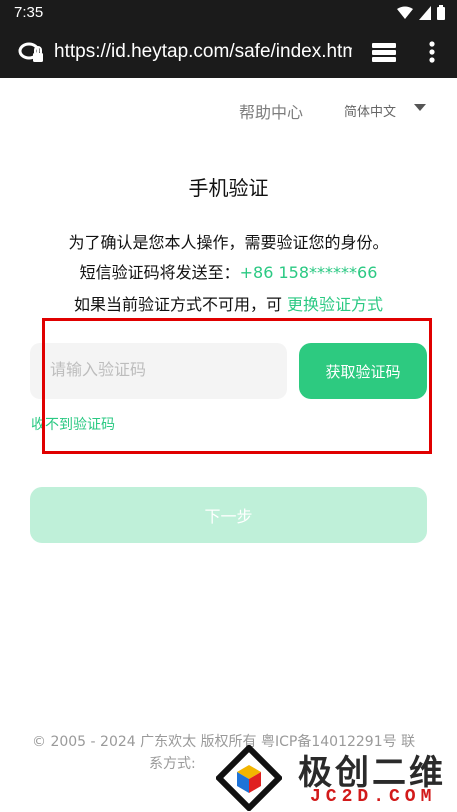  I want to click on language-selector: 简体中文, so click(370, 110).